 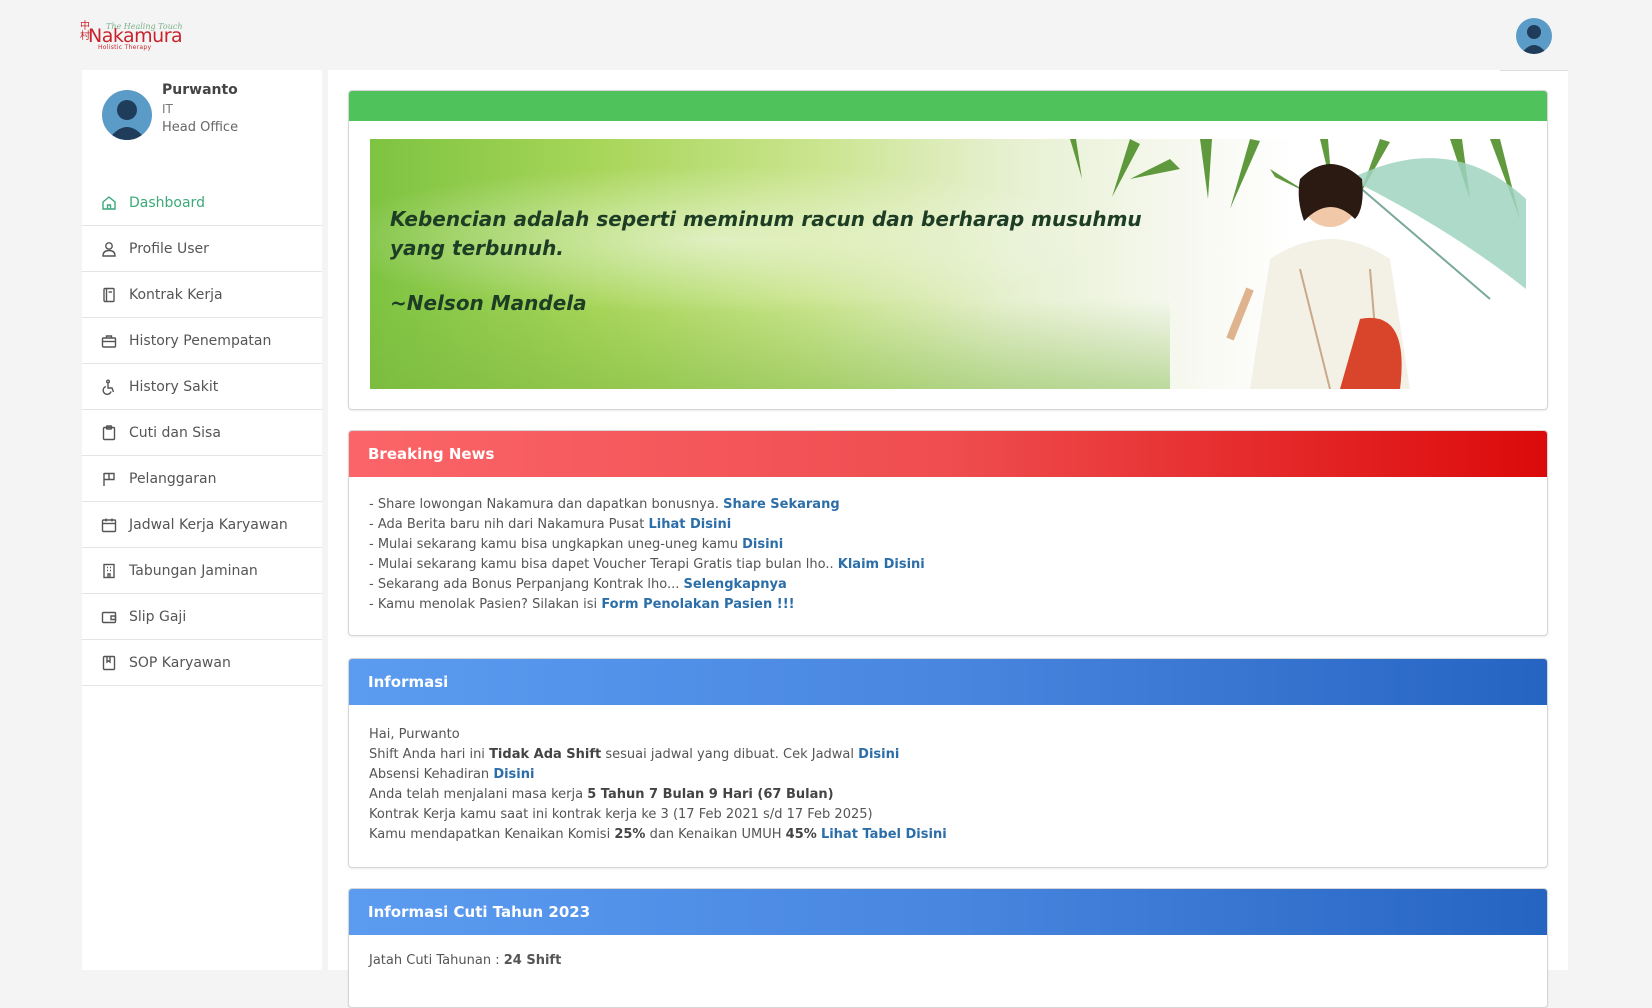 I want to click on informasi-cuti-title: Informasi Cuti Tahun 2023, so click(x=948, y=912).